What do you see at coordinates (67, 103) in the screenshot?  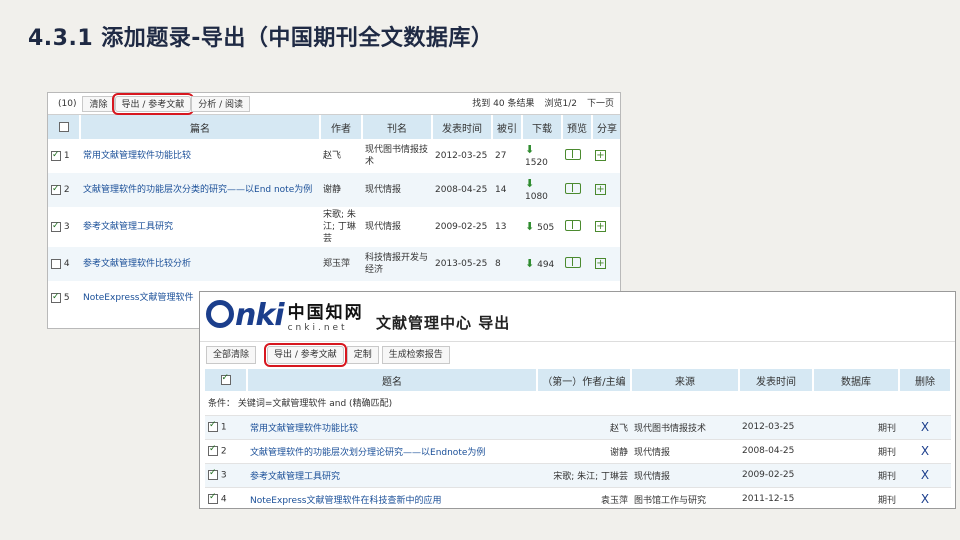 I see `selected-count-badge: (10)` at bounding box center [67, 103].